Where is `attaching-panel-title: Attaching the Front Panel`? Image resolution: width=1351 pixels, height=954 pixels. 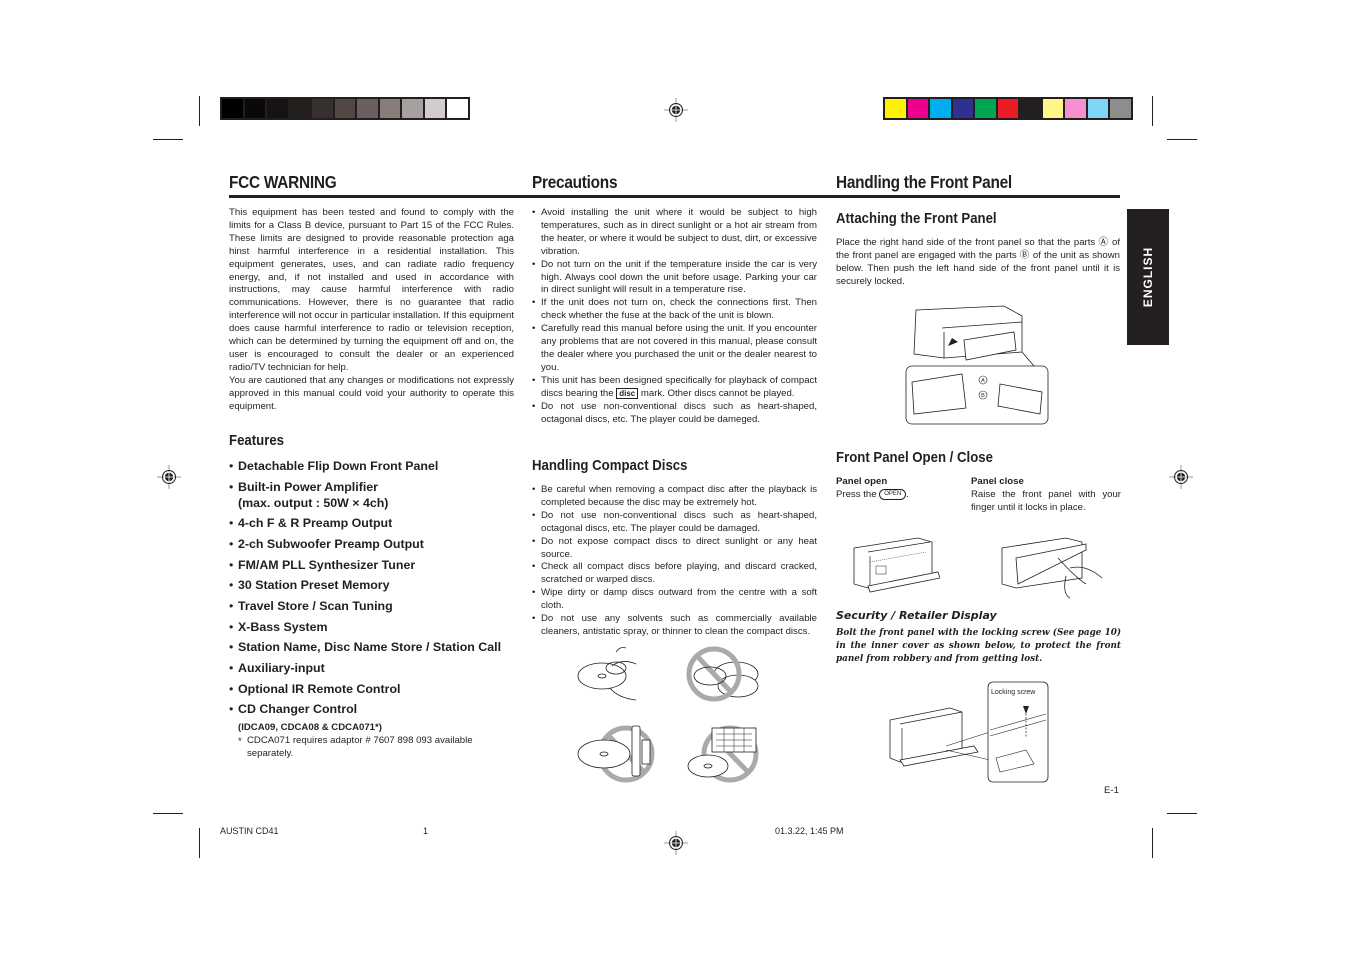
attaching-panel-title: Attaching the Front Panel is located at coordinates (916, 218).